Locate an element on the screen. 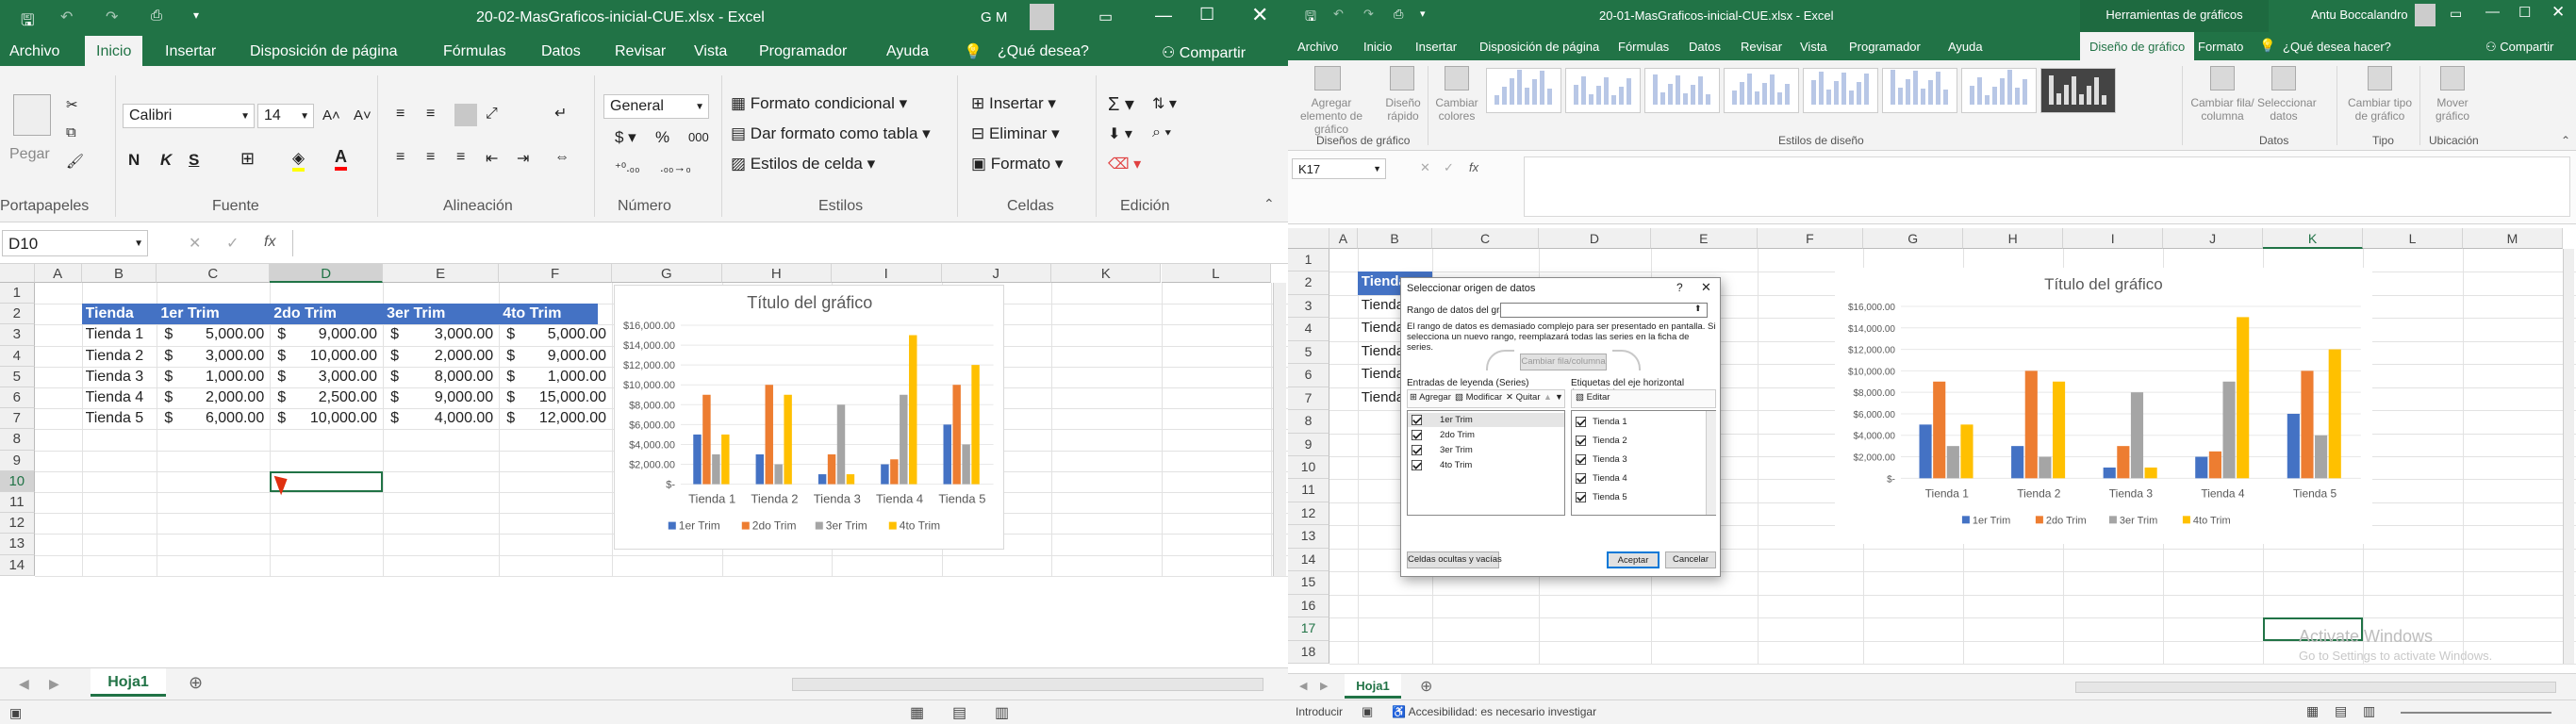 Image resolution: width=2576 pixels, height=724 pixels. row-header: 10 is located at coordinates (1308, 468).